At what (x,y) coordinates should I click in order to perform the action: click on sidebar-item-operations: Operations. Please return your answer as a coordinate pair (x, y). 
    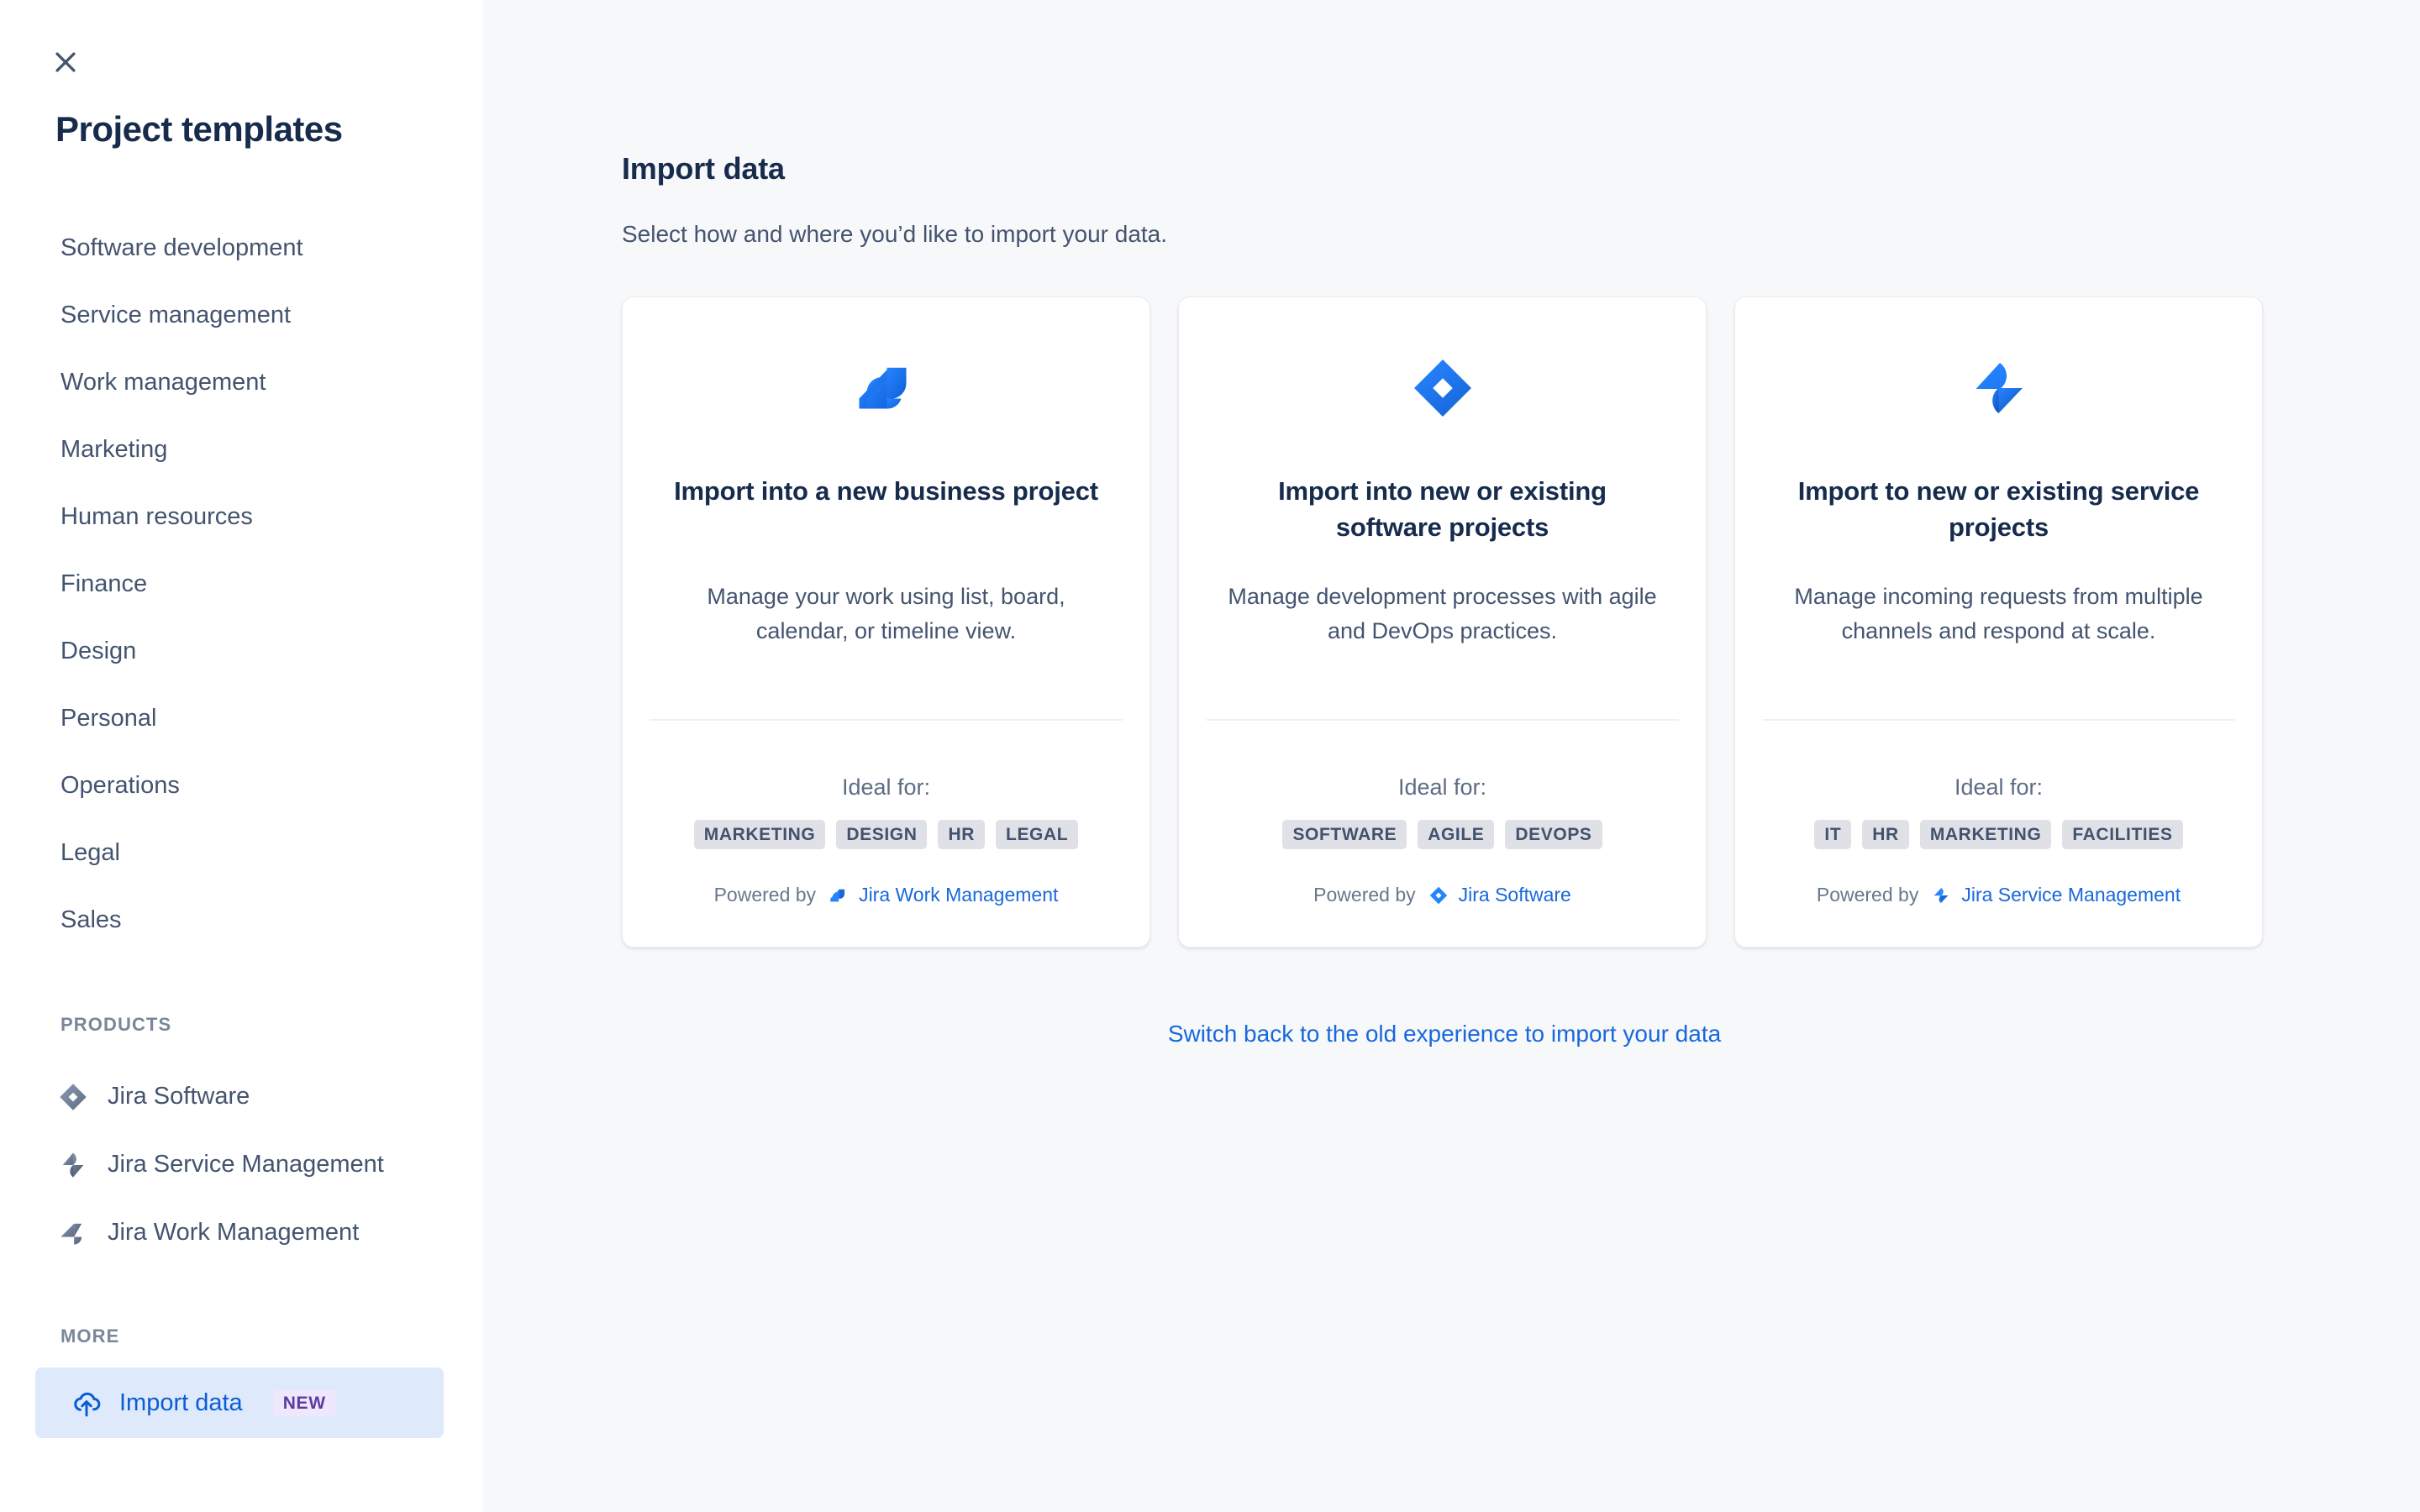
    Looking at the image, I should click on (241, 785).